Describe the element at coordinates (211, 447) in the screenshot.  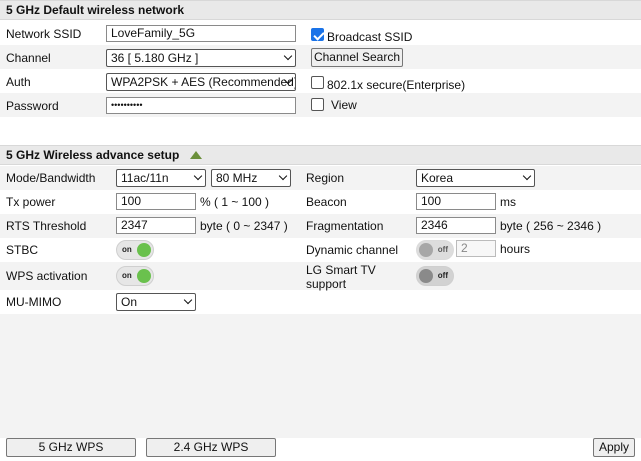
I see `wps-24ghz-button: 2.4 GHz WPS` at that location.